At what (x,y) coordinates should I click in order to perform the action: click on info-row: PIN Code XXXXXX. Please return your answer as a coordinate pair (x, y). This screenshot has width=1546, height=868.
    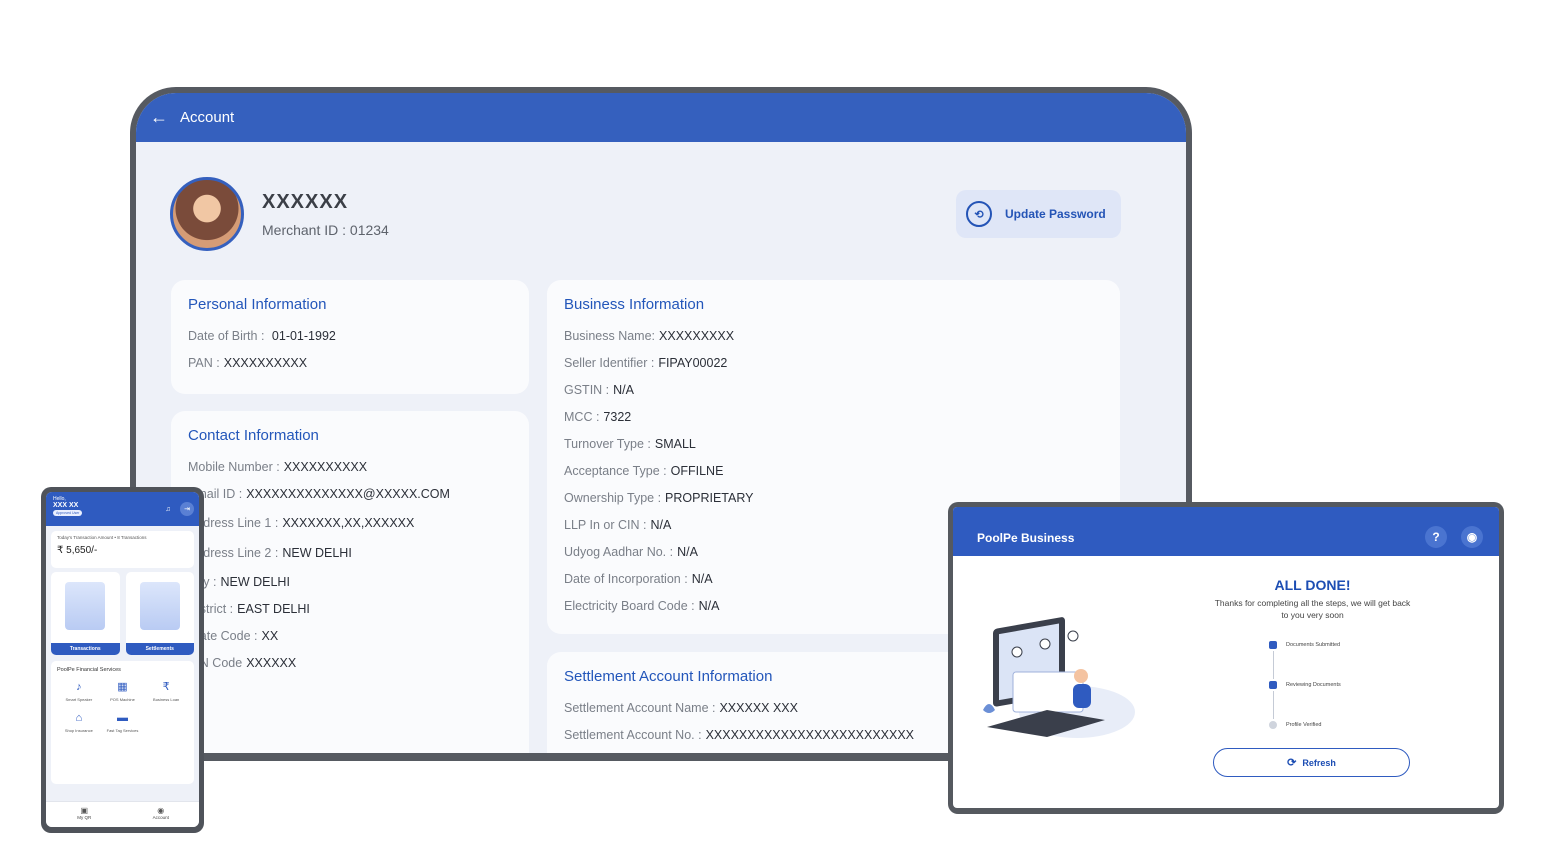
    Looking at the image, I should click on (242, 663).